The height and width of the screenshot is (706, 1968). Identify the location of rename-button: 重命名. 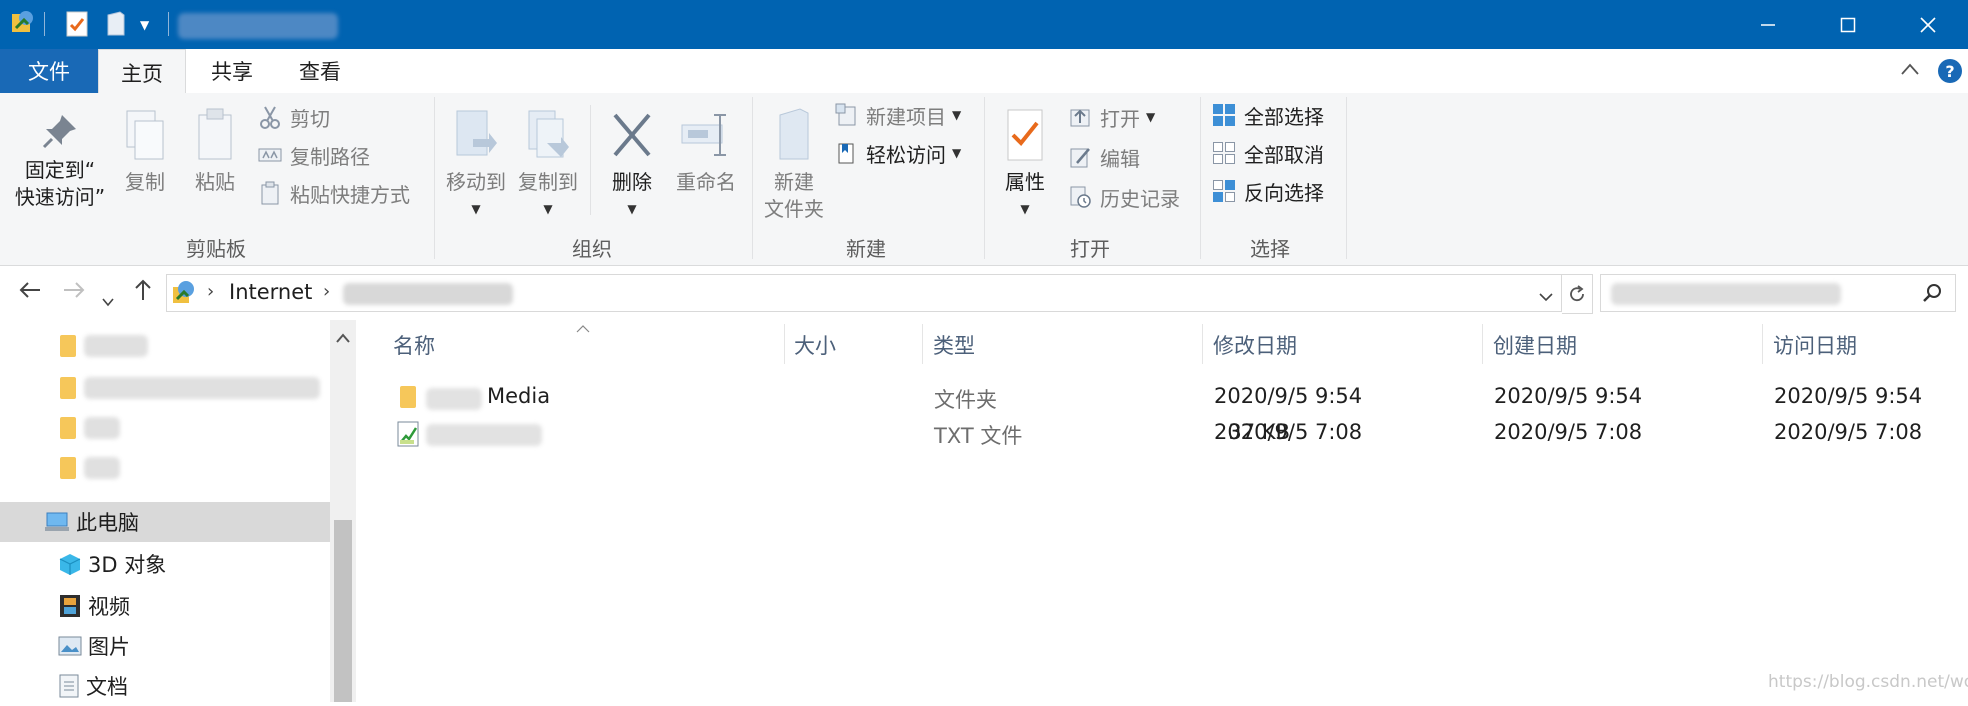
(706, 151).